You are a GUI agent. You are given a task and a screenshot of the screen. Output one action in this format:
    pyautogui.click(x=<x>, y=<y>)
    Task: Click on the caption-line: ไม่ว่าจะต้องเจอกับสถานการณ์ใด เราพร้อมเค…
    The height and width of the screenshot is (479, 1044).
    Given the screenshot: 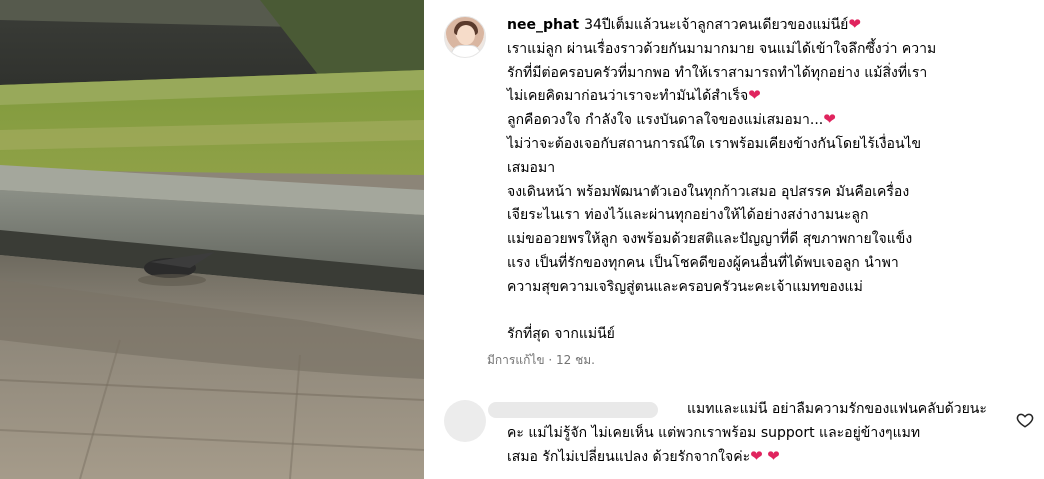 What is the action you would take?
    pyautogui.click(x=714, y=143)
    